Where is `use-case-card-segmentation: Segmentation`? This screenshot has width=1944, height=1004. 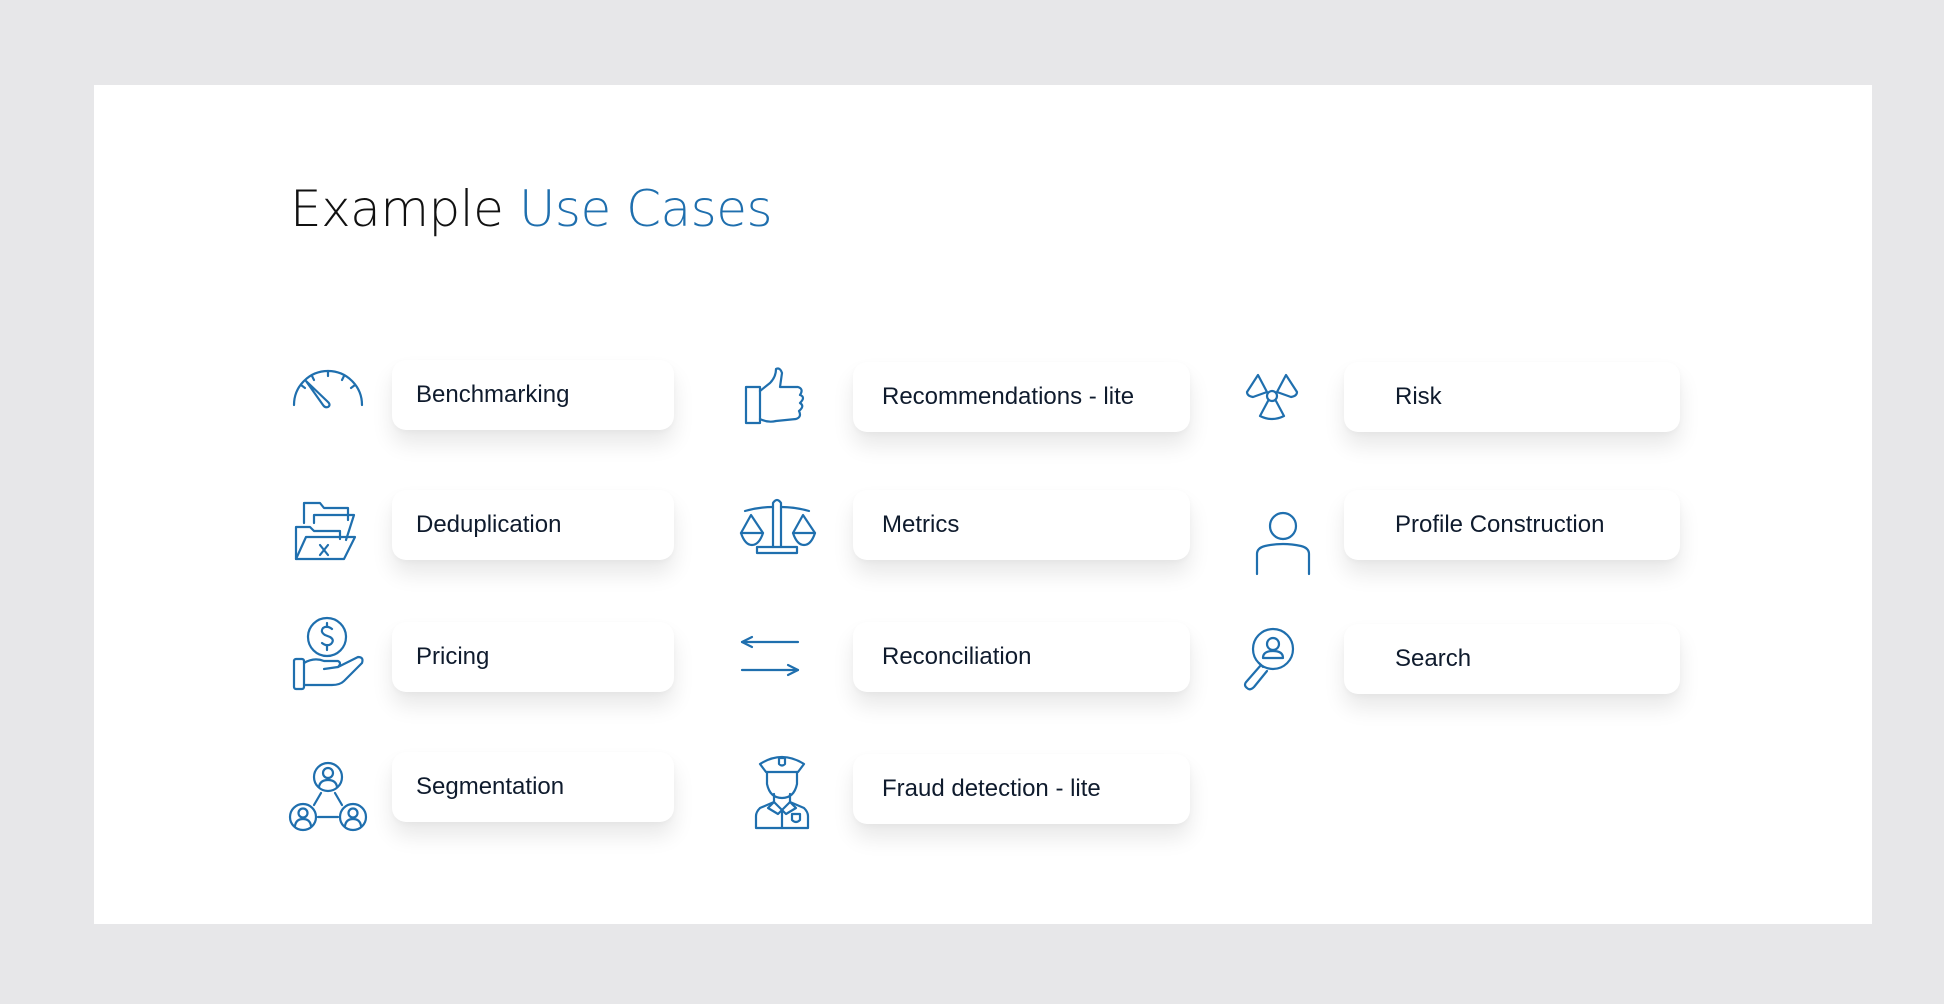
use-case-card-segmentation: Segmentation is located at coordinates (533, 787).